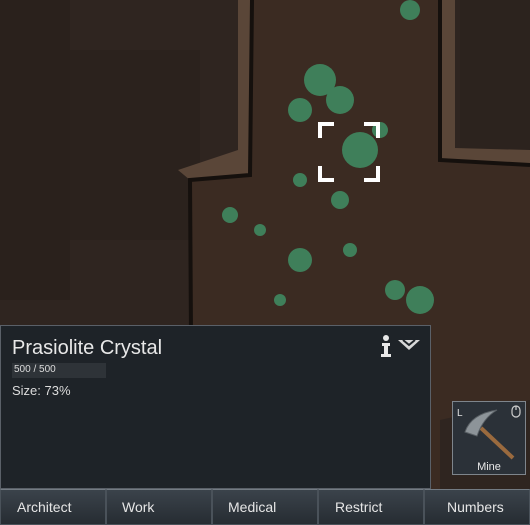  What do you see at coordinates (477, 507) in the screenshot?
I see `tab-numbers: Numbers` at bounding box center [477, 507].